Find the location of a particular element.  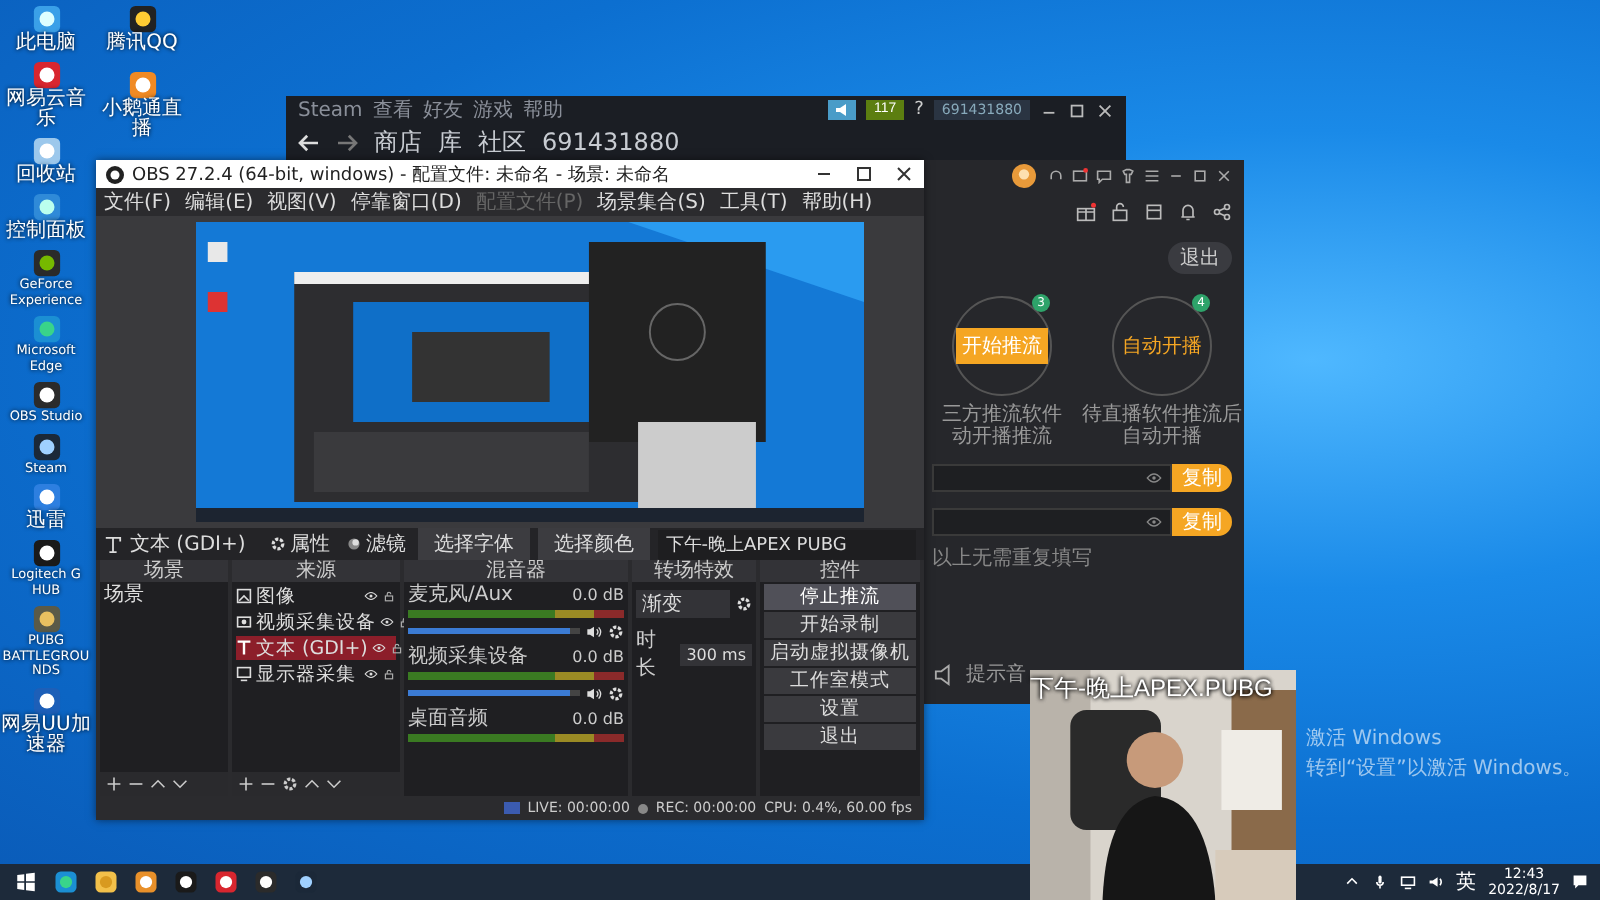

help-link: ? is located at coordinates (919, 110).